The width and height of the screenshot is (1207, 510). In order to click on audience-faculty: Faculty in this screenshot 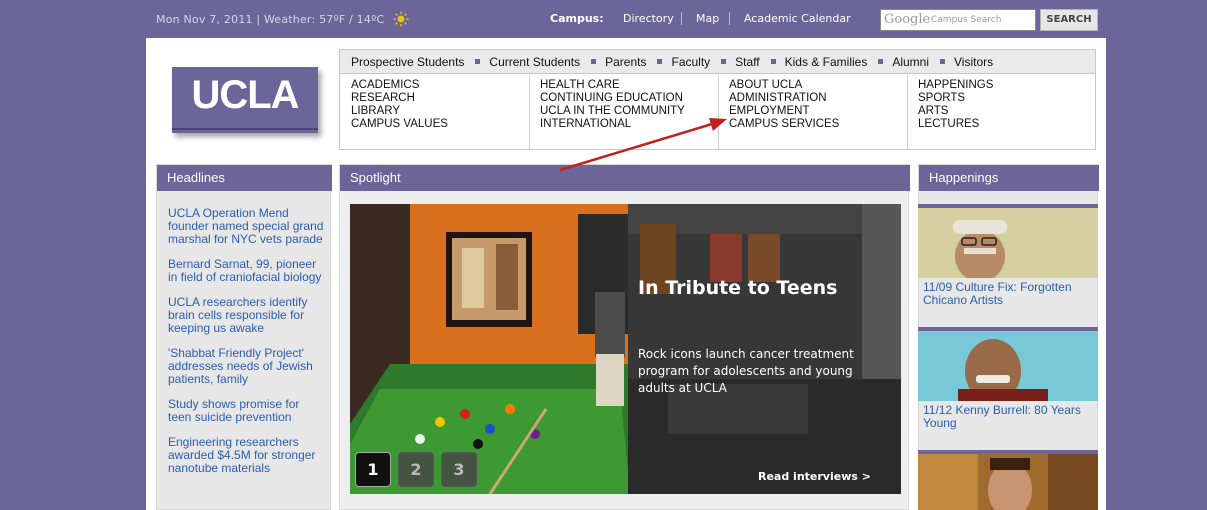, I will do `click(690, 62)`.